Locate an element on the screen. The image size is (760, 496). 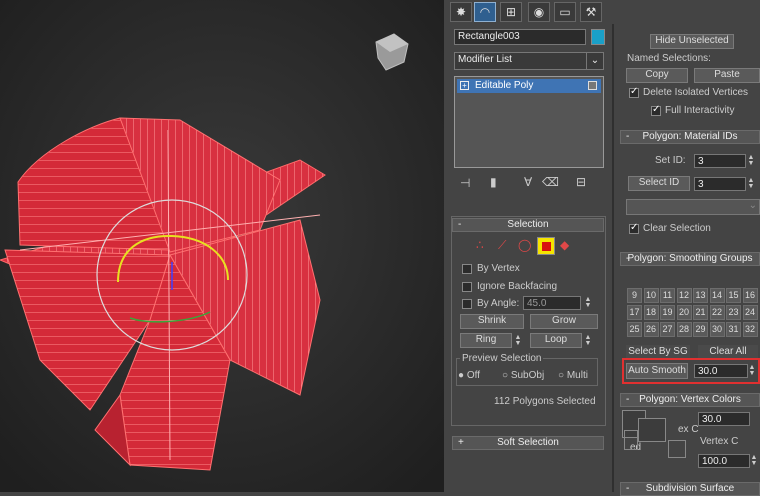
vertex-color-value-field: 30.0 is located at coordinates (724, 419).